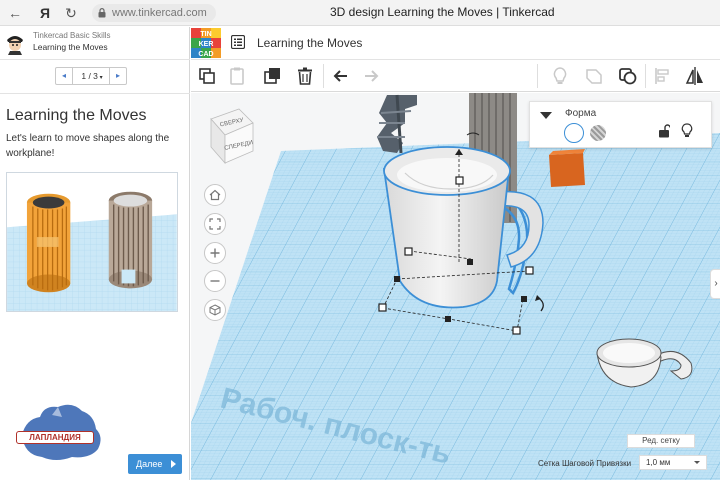  I want to click on yandex-icon: Я, so click(45, 13).